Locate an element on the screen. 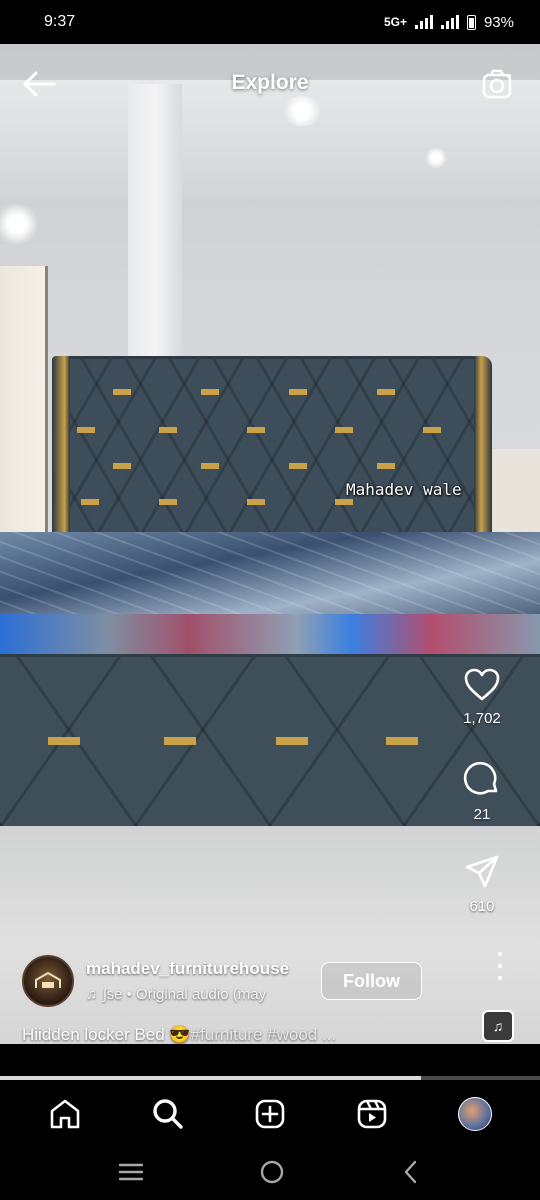 This screenshot has height=1200, width=540. comment-icon is located at coordinates (482, 779).